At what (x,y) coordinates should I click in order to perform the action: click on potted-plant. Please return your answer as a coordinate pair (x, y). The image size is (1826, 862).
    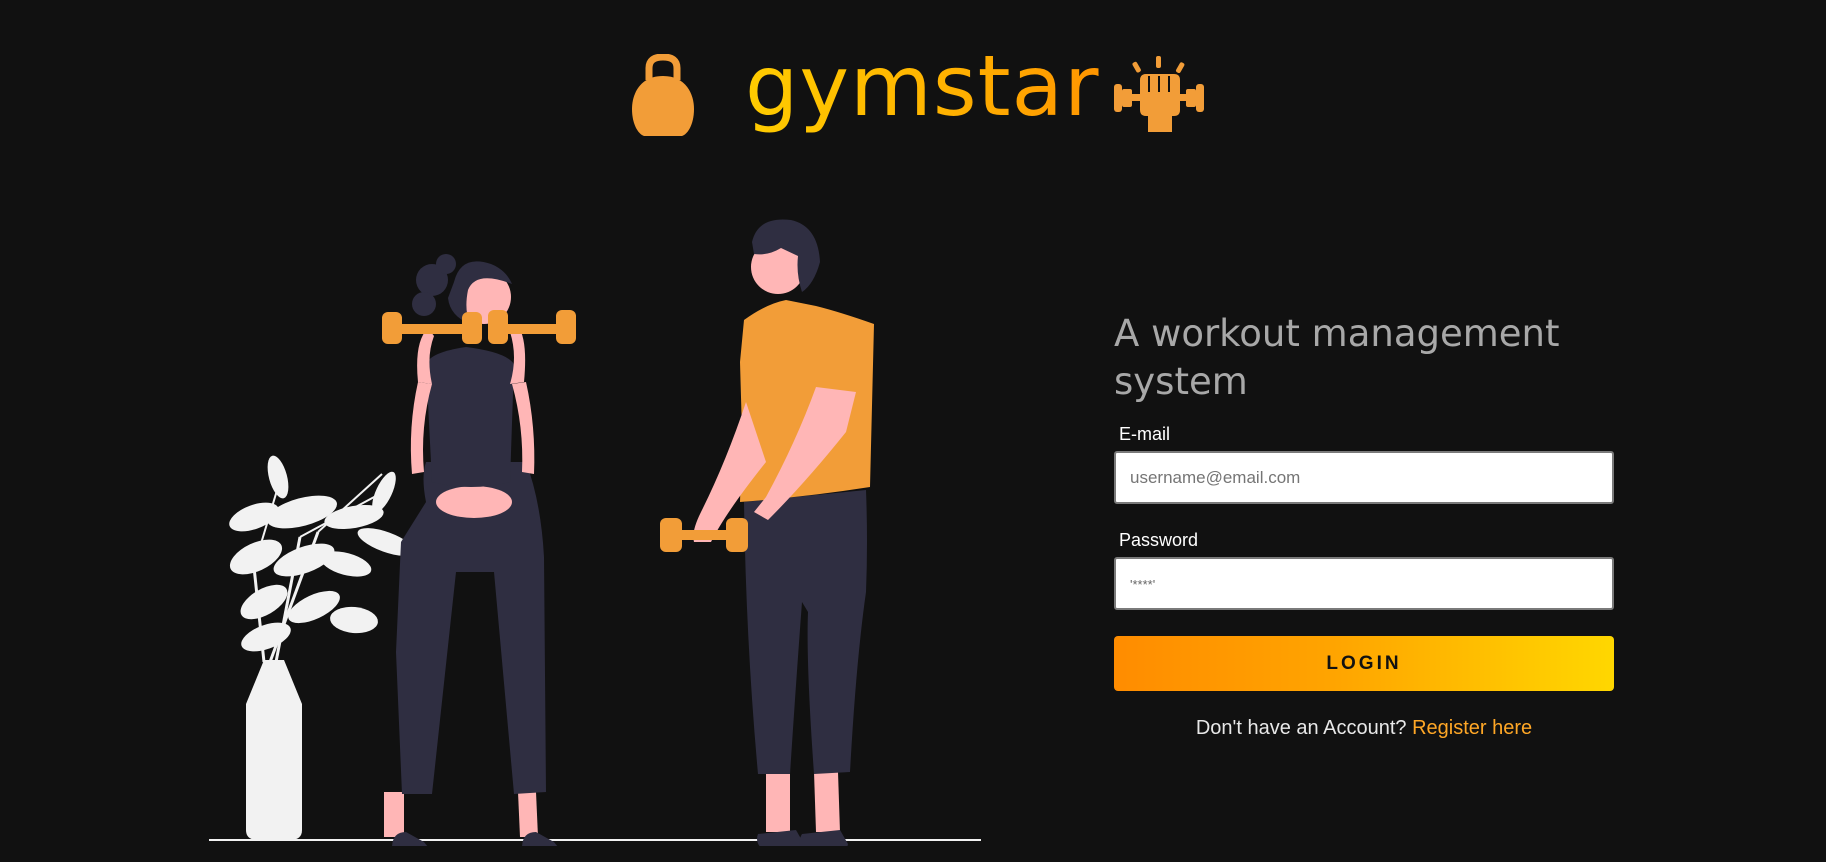
    Looking at the image, I should click on (322, 647).